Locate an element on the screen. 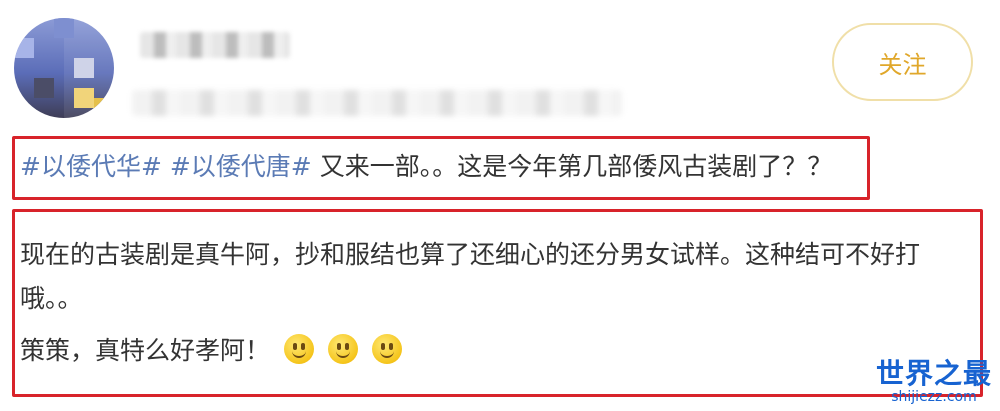  avatar is located at coordinates (64, 68).